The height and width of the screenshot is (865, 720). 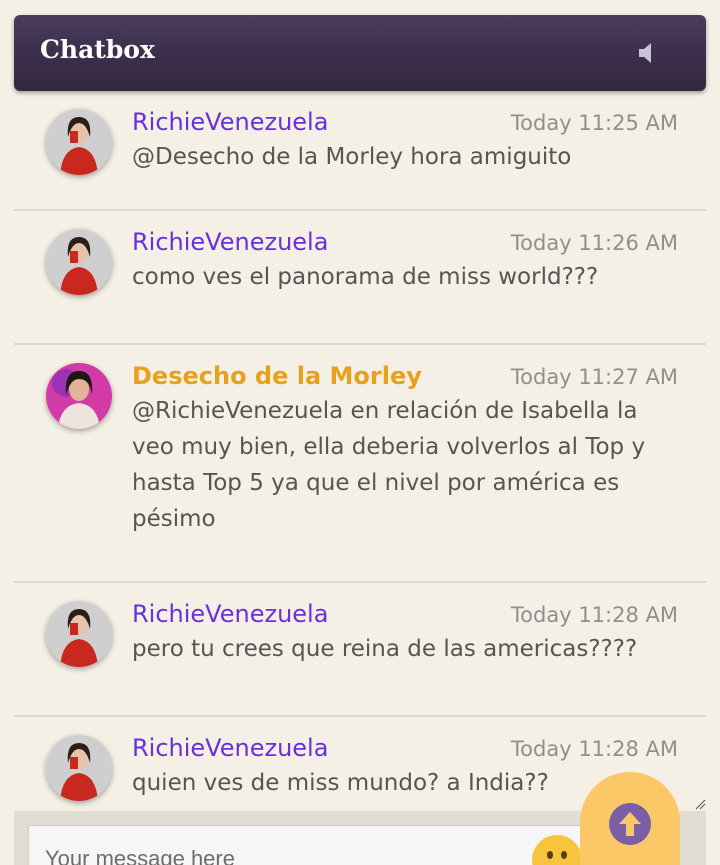 I want to click on chatbox-title: Chatbox, so click(x=97, y=49).